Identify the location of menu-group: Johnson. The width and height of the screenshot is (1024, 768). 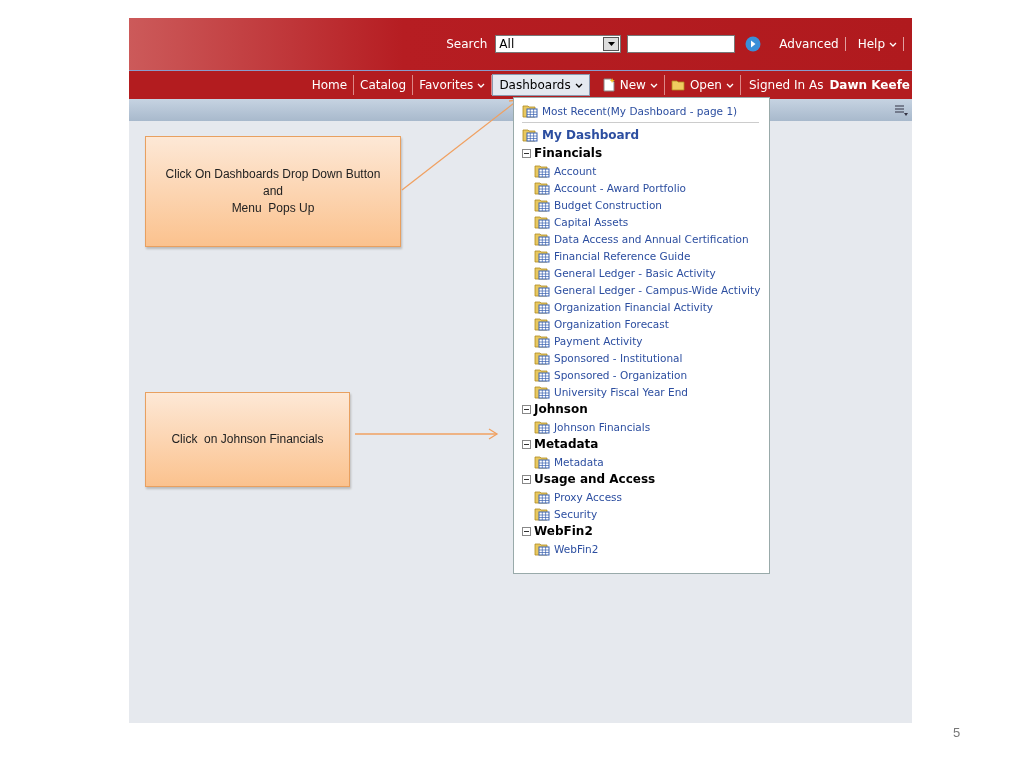
(645, 409).